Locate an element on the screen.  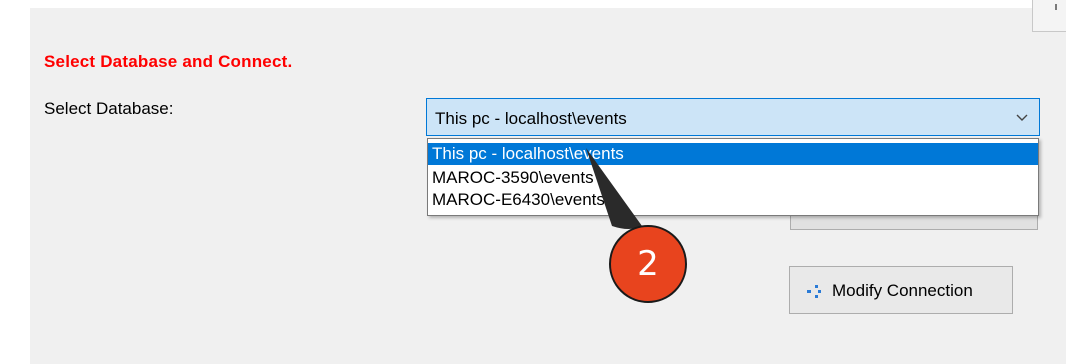
chevron-down-icon is located at coordinates (1022, 117).